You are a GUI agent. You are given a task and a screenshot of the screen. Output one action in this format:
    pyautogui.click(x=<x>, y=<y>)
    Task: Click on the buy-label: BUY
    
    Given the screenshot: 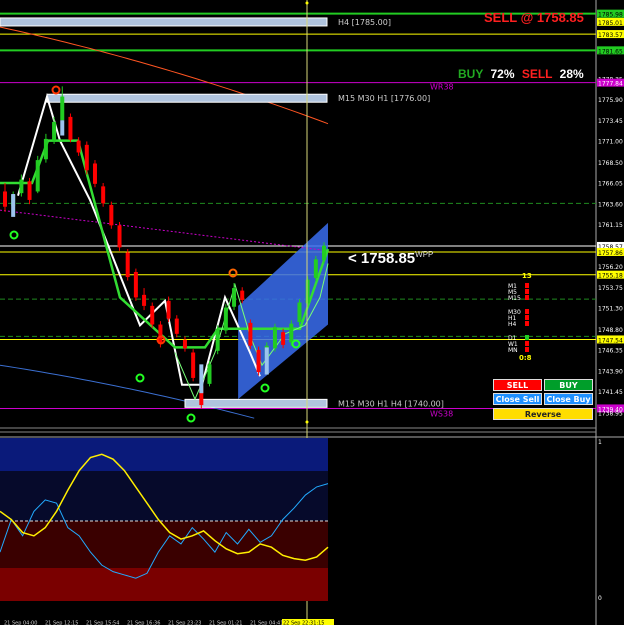 What is the action you would take?
    pyautogui.click(x=471, y=74)
    